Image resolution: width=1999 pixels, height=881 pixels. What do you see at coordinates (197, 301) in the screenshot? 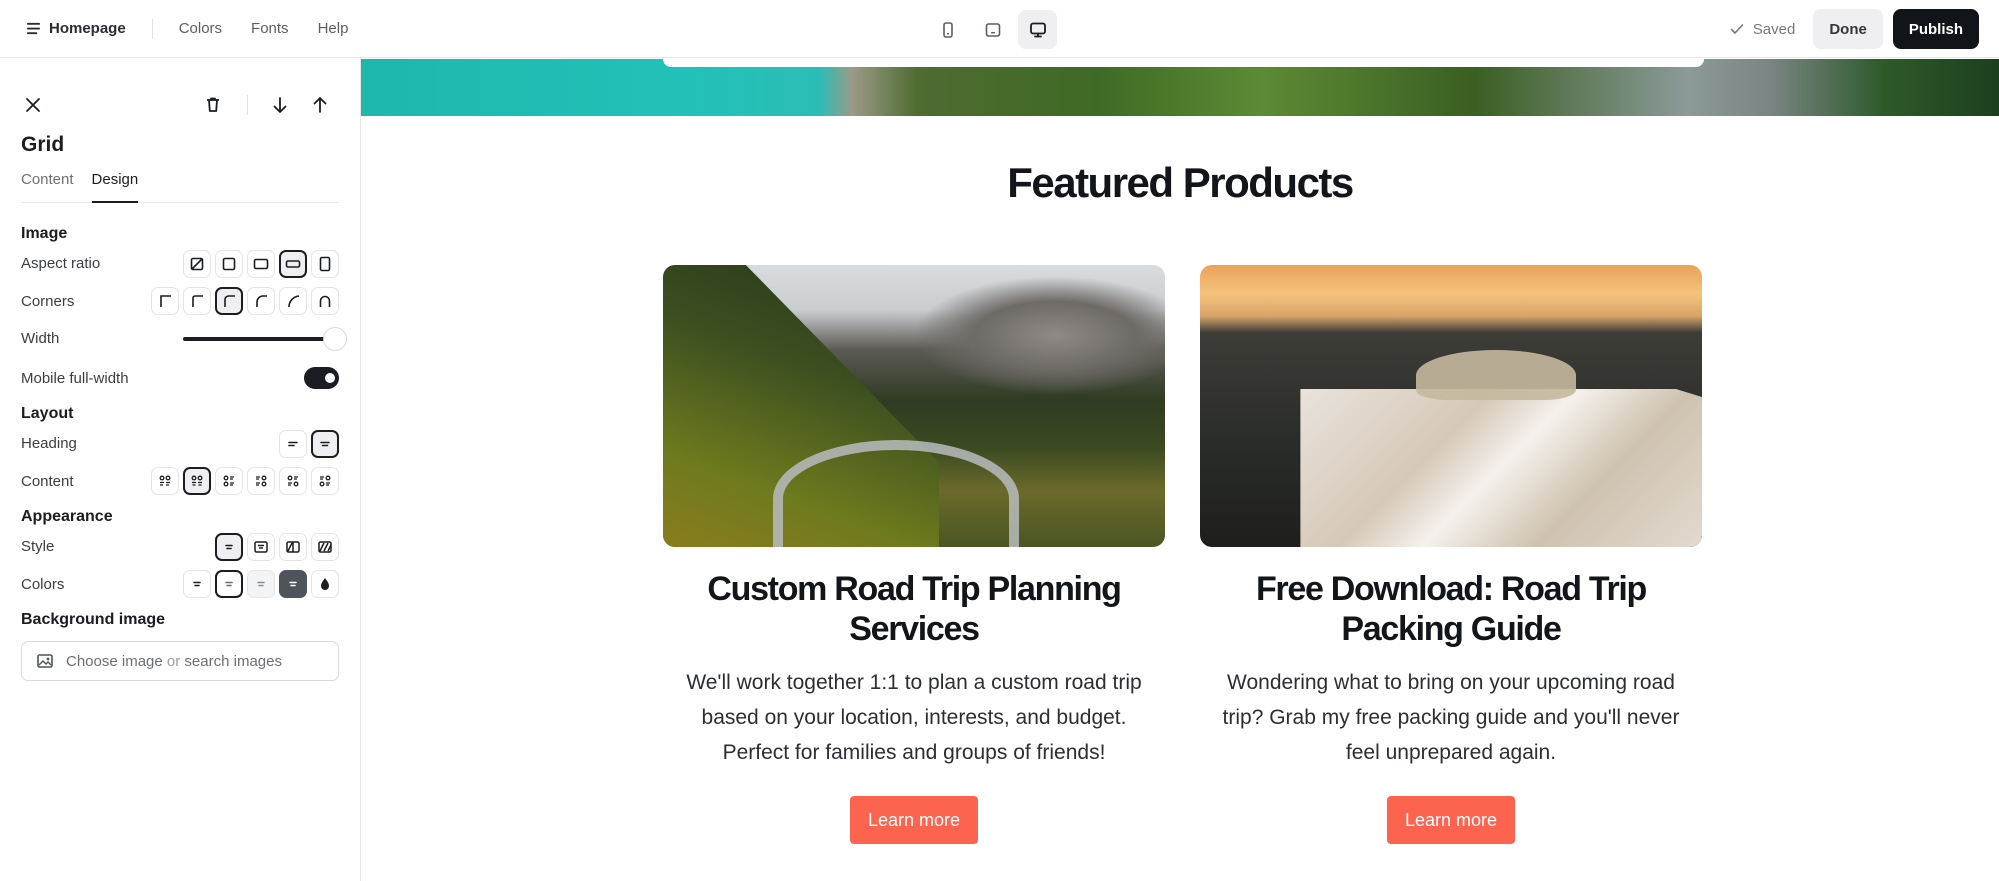
I see `corner-slight-option` at bounding box center [197, 301].